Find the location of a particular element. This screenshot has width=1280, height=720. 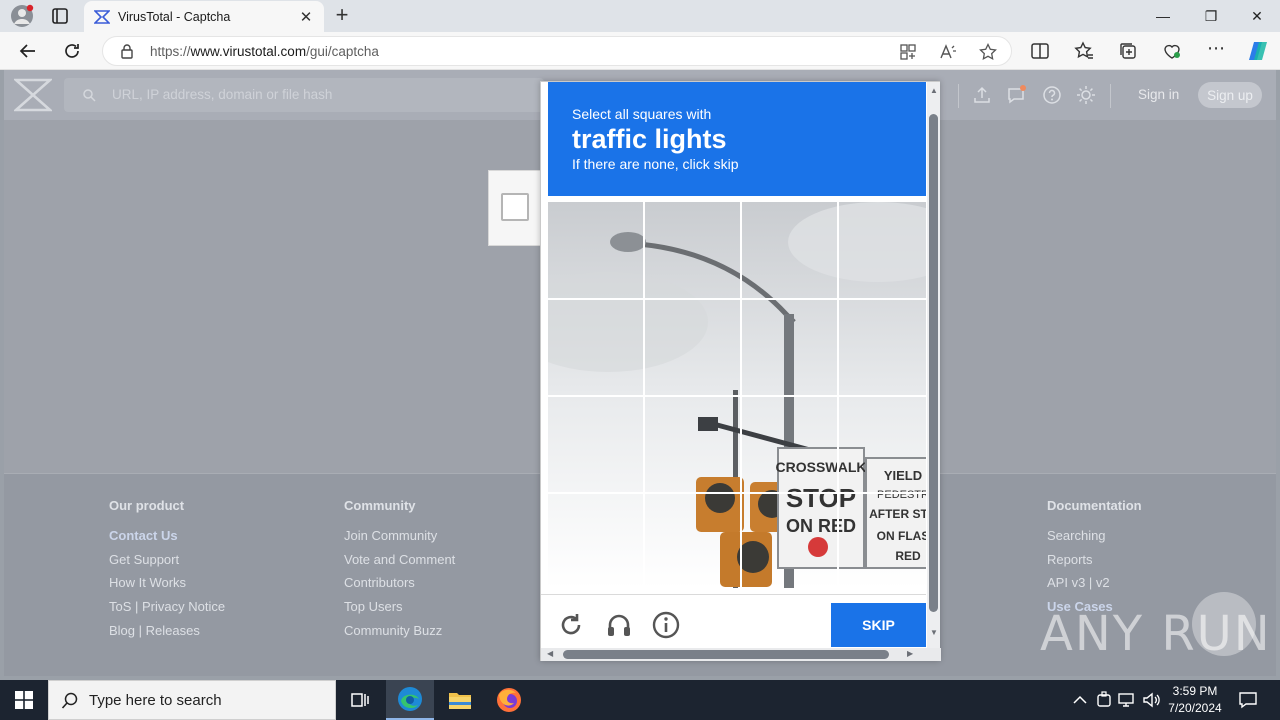

more-icon: ⋯ is located at coordinates (1216, 50).